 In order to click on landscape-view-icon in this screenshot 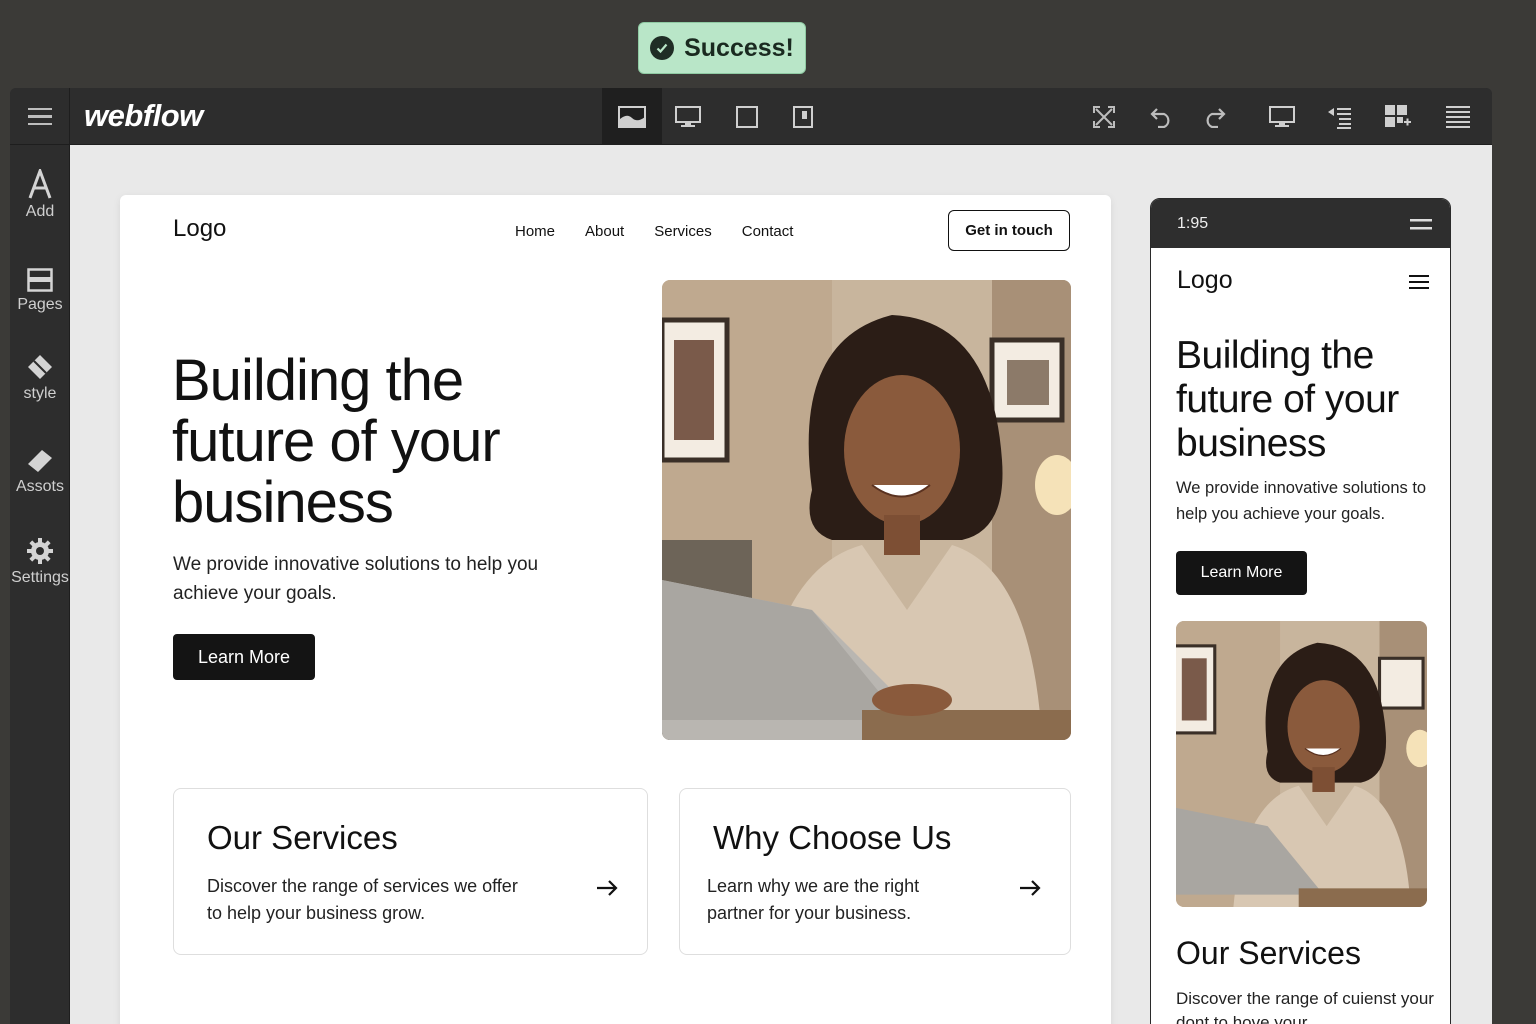, I will do `click(632, 116)`.